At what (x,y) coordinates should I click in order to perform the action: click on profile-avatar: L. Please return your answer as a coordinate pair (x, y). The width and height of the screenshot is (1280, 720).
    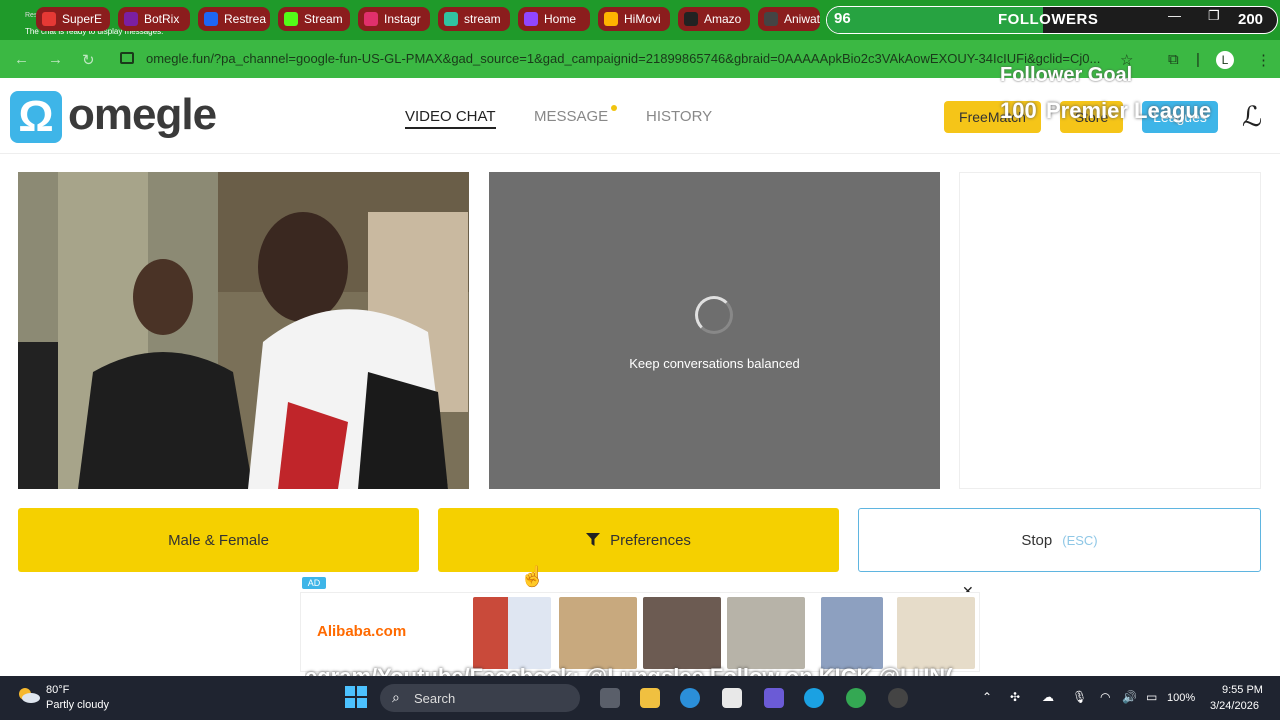
    Looking at the image, I should click on (1225, 60).